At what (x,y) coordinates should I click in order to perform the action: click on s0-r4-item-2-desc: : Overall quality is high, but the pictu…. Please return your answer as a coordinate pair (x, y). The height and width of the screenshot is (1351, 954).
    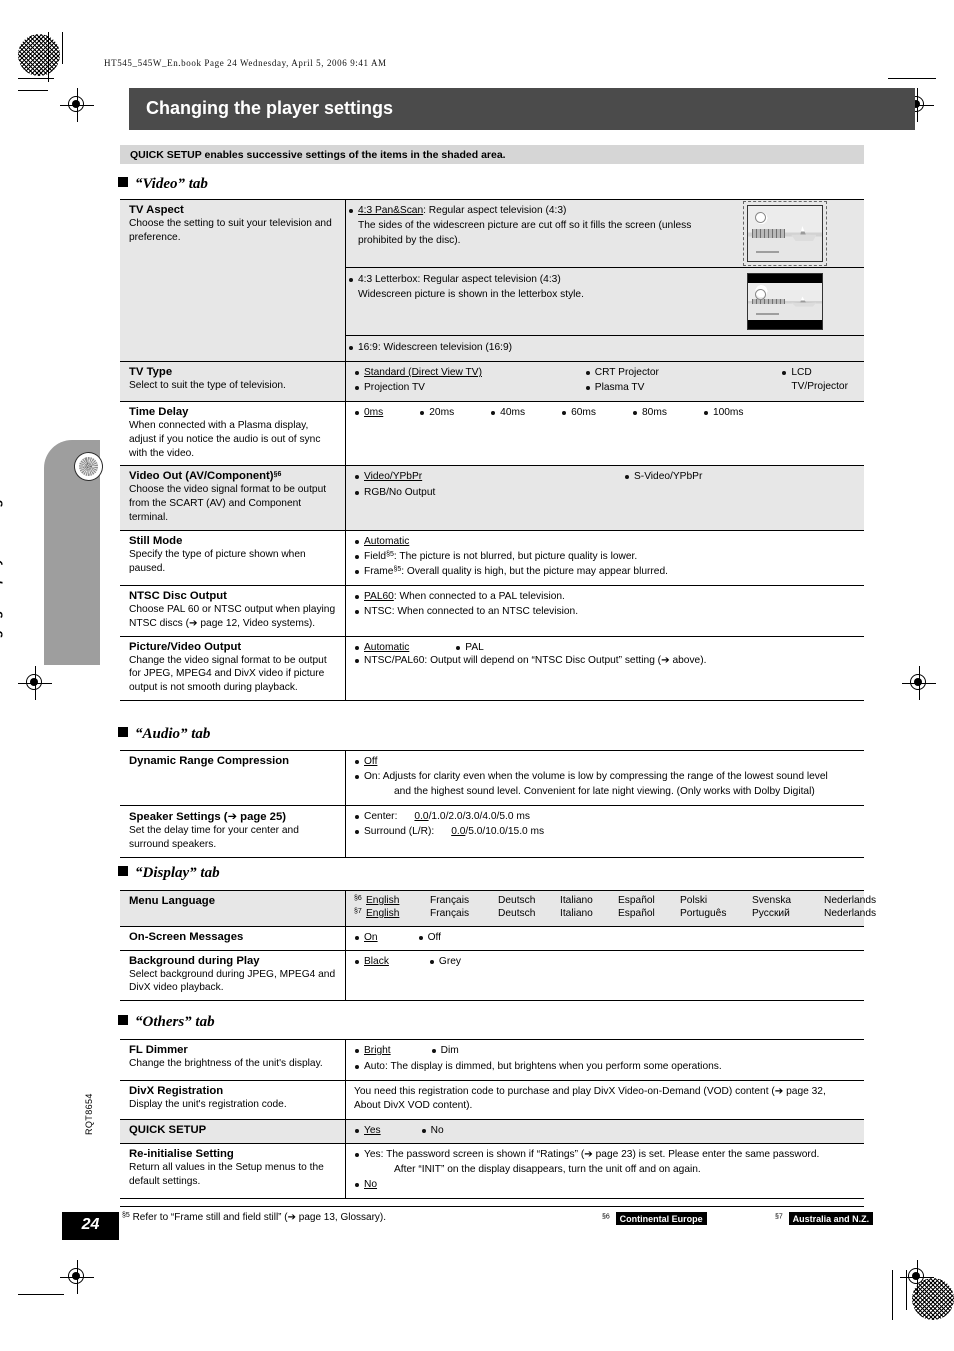
    Looking at the image, I should click on (534, 571).